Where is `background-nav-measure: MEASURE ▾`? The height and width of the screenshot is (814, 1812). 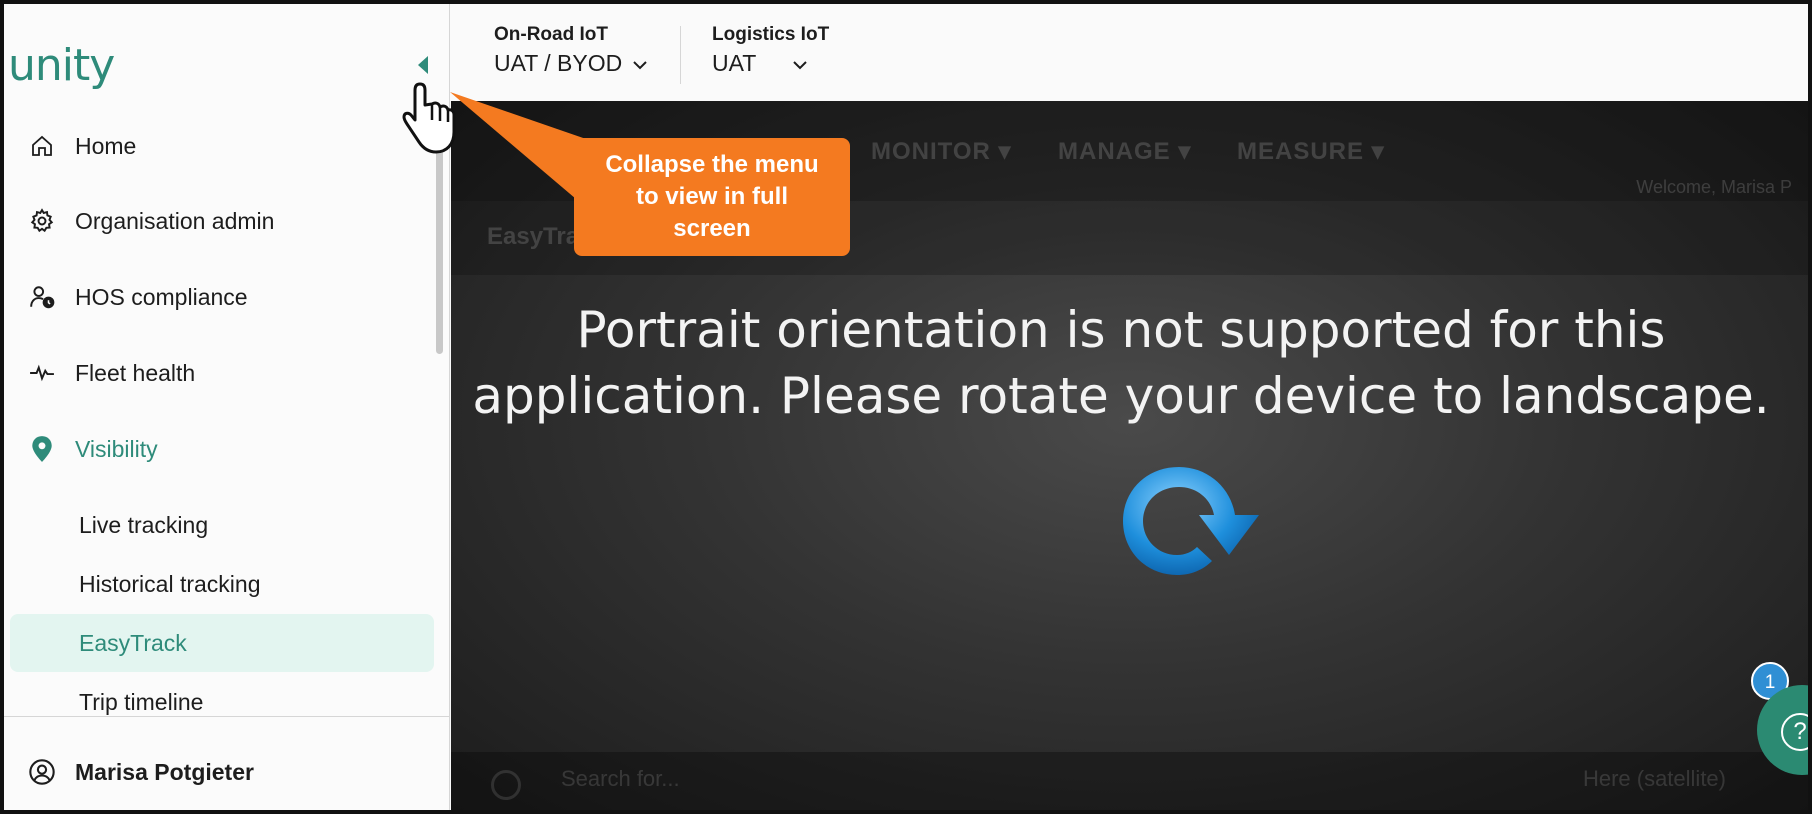
background-nav-measure: MEASURE ▾ is located at coordinates (1311, 151).